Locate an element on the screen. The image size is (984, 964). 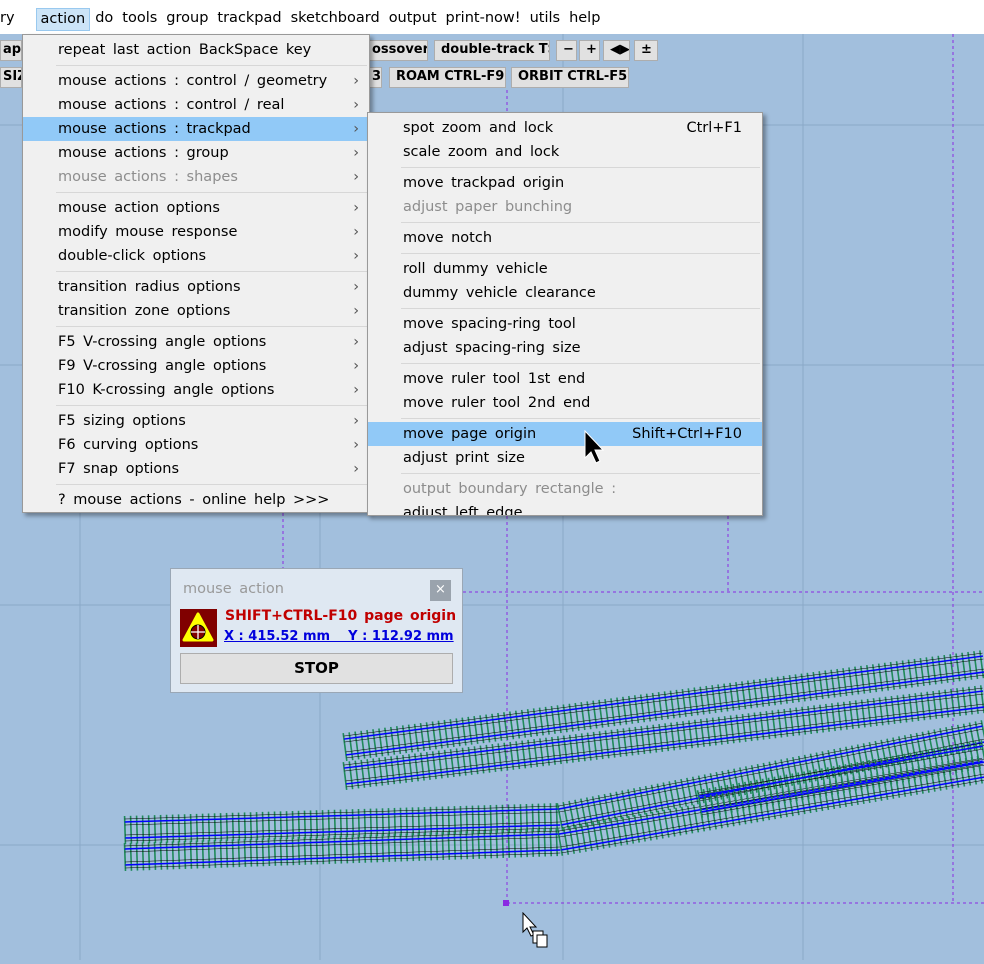
menu-trackpad: trackpad is located at coordinates (249, 19).